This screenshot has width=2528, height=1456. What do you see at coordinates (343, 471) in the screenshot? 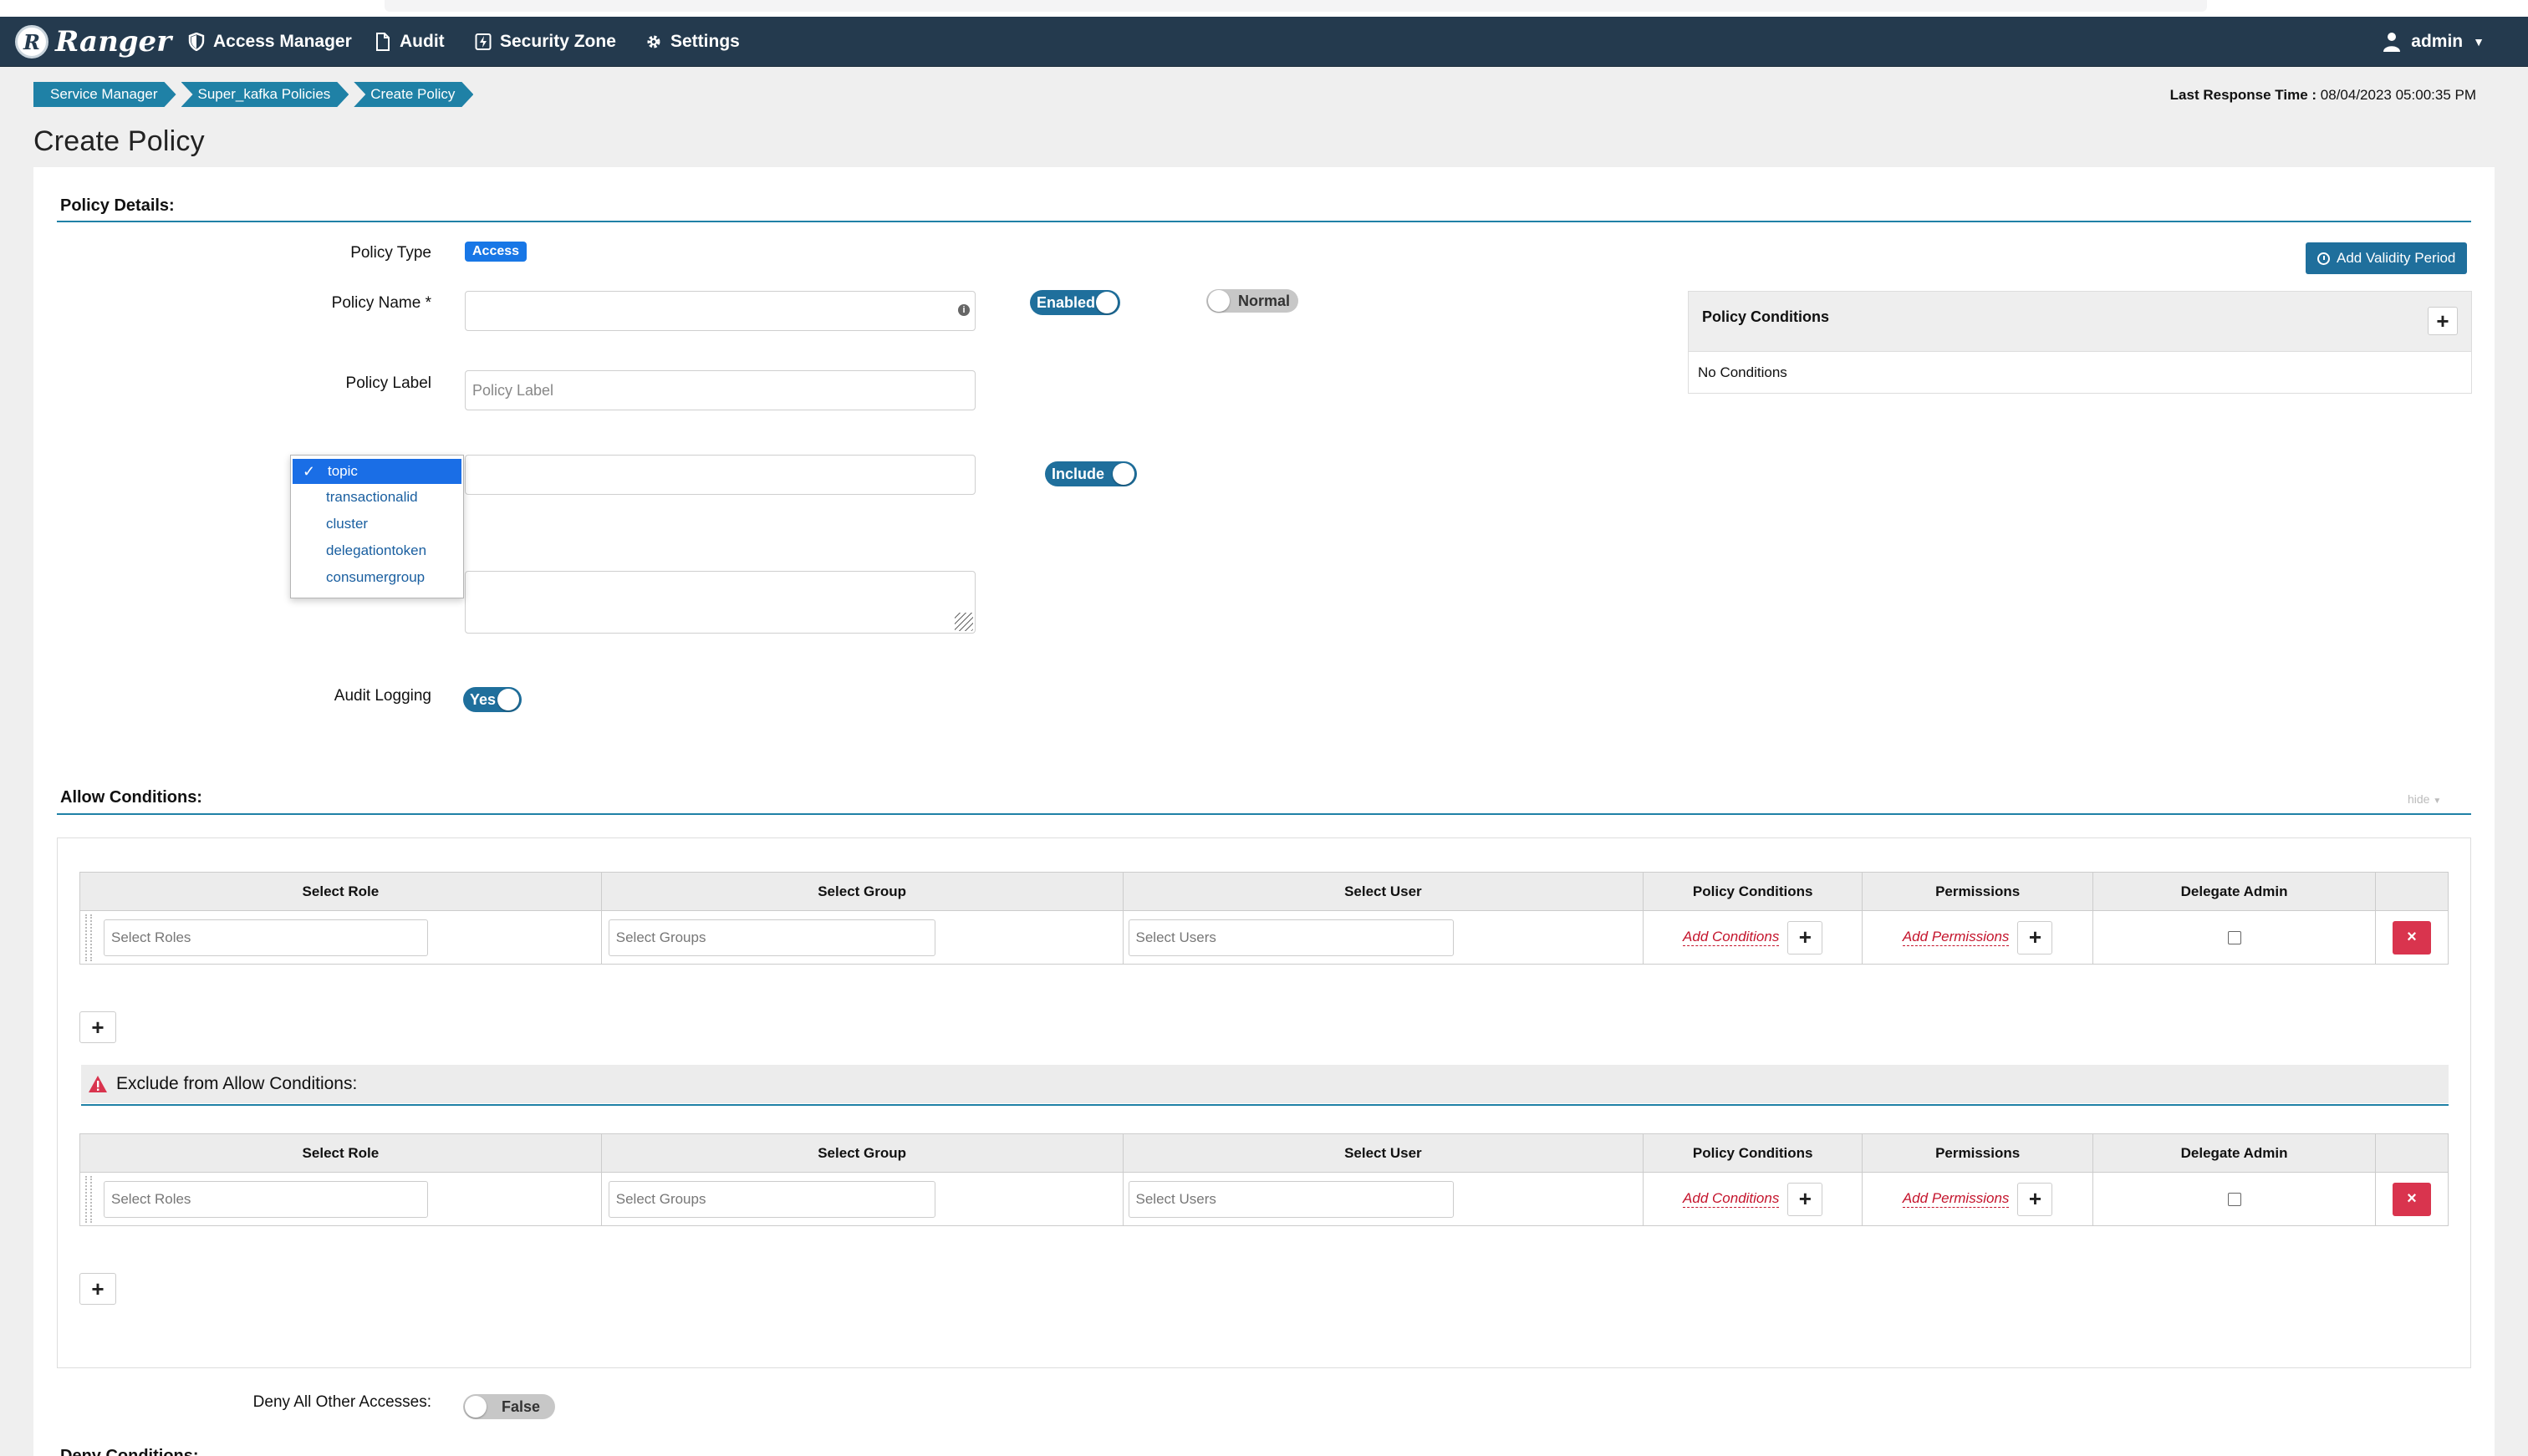
I see `dropdown-option-label: topic` at bounding box center [343, 471].